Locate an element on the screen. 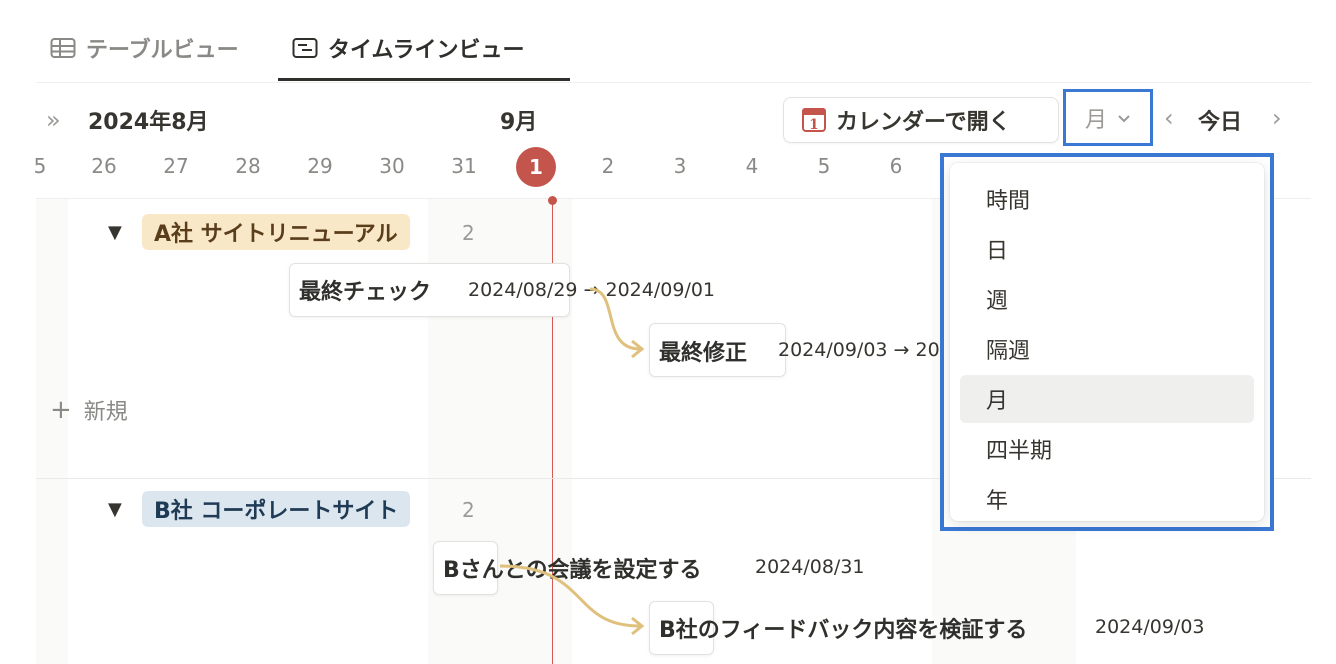 Image resolution: width=1336 pixels, height=664 pixels. period-option-week: 週 is located at coordinates (1107, 299).